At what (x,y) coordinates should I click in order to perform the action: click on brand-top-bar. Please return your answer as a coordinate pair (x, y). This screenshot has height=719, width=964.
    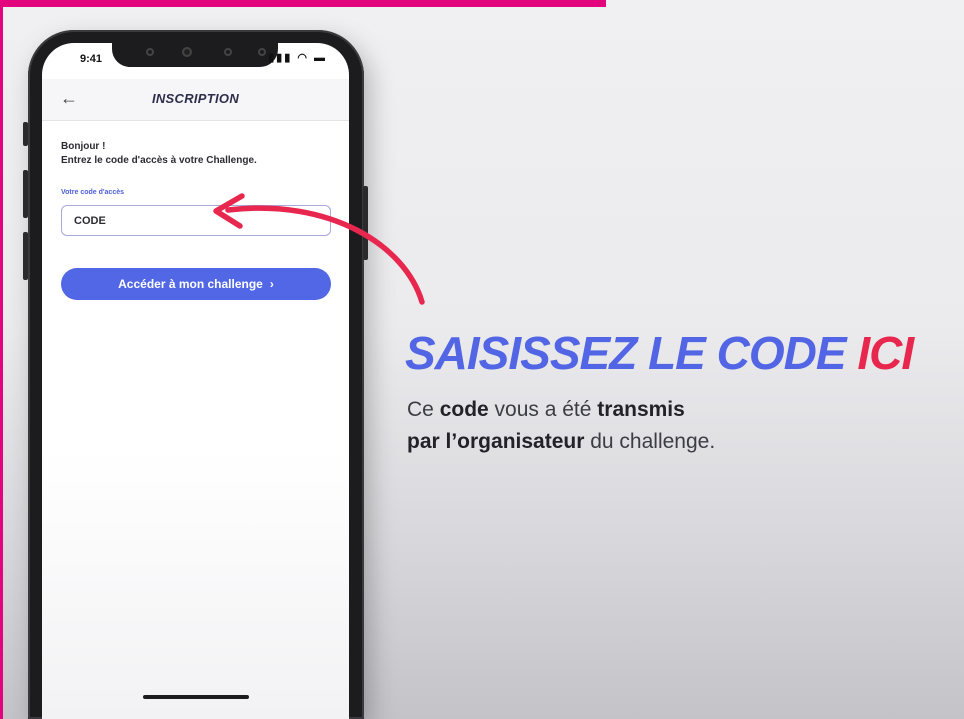
    Looking at the image, I should click on (303, 3).